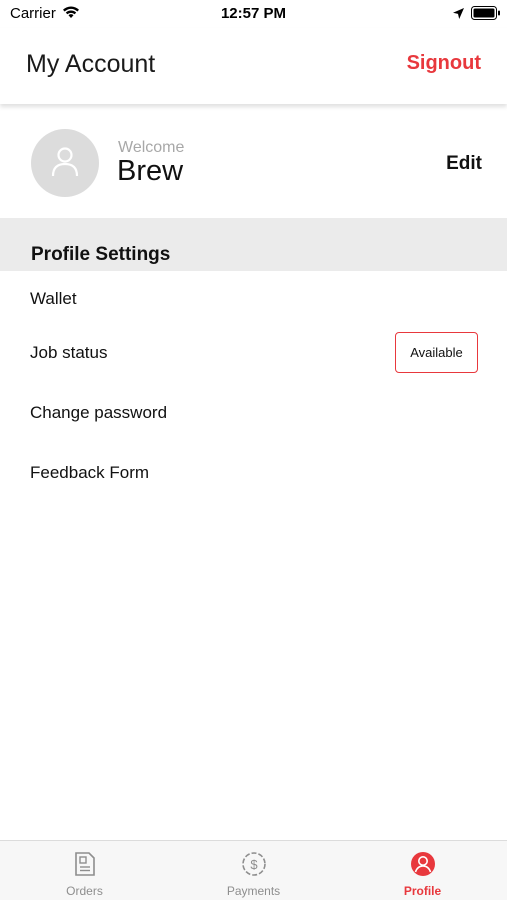 The image size is (507, 900). I want to click on menu-item-job-status: Job status, so click(69, 353).